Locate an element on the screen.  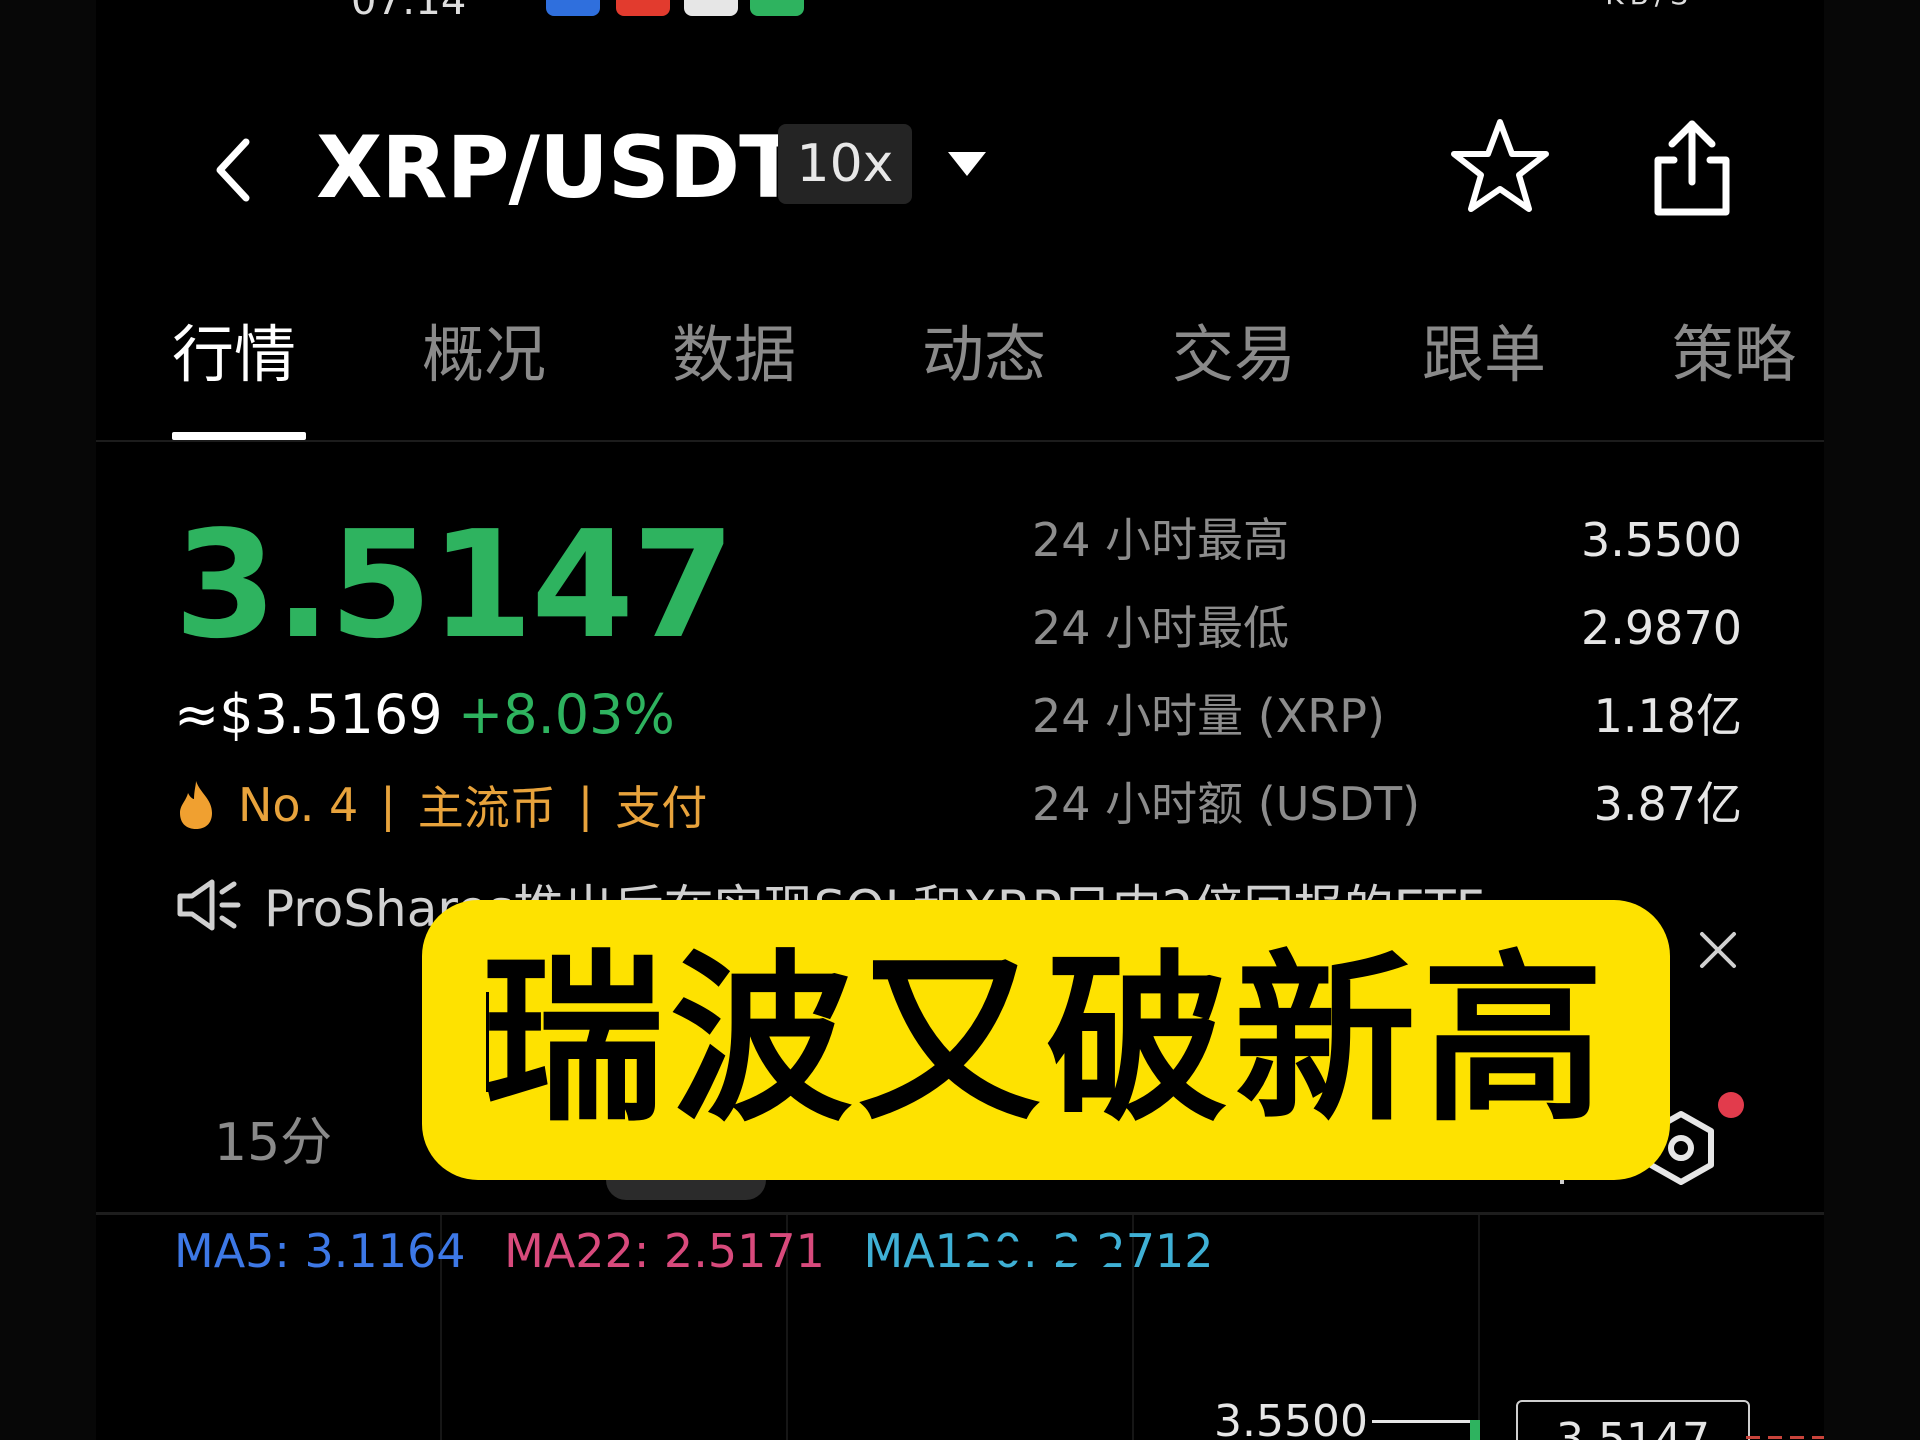
asset-tags: No. 4 | 主流币 | 支付 is located at coordinates (441, 805).